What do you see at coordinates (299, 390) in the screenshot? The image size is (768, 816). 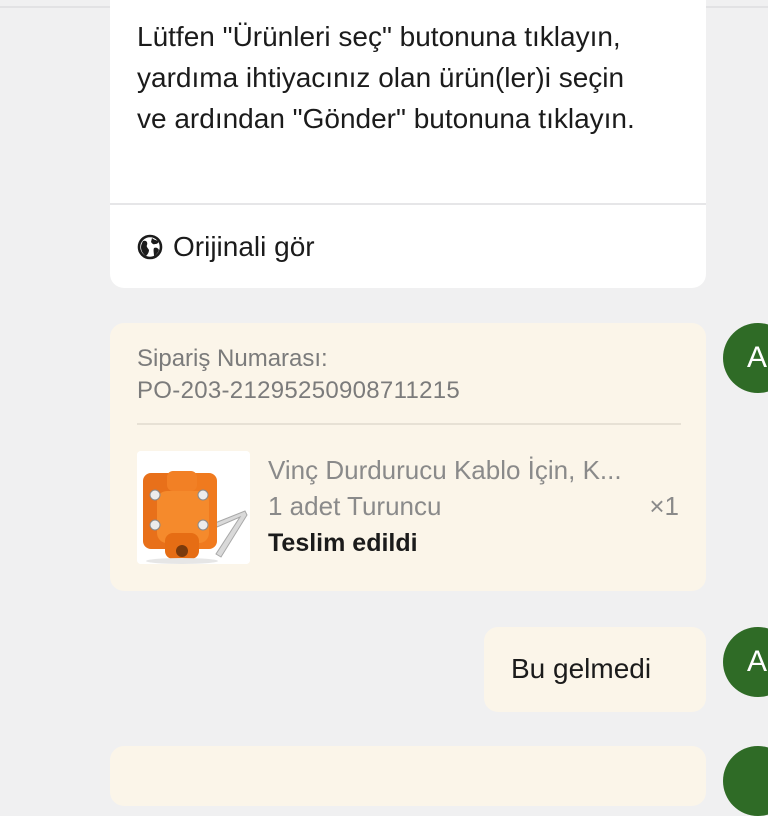 I see `order-number-value: PO-203-21295250908711215` at bounding box center [299, 390].